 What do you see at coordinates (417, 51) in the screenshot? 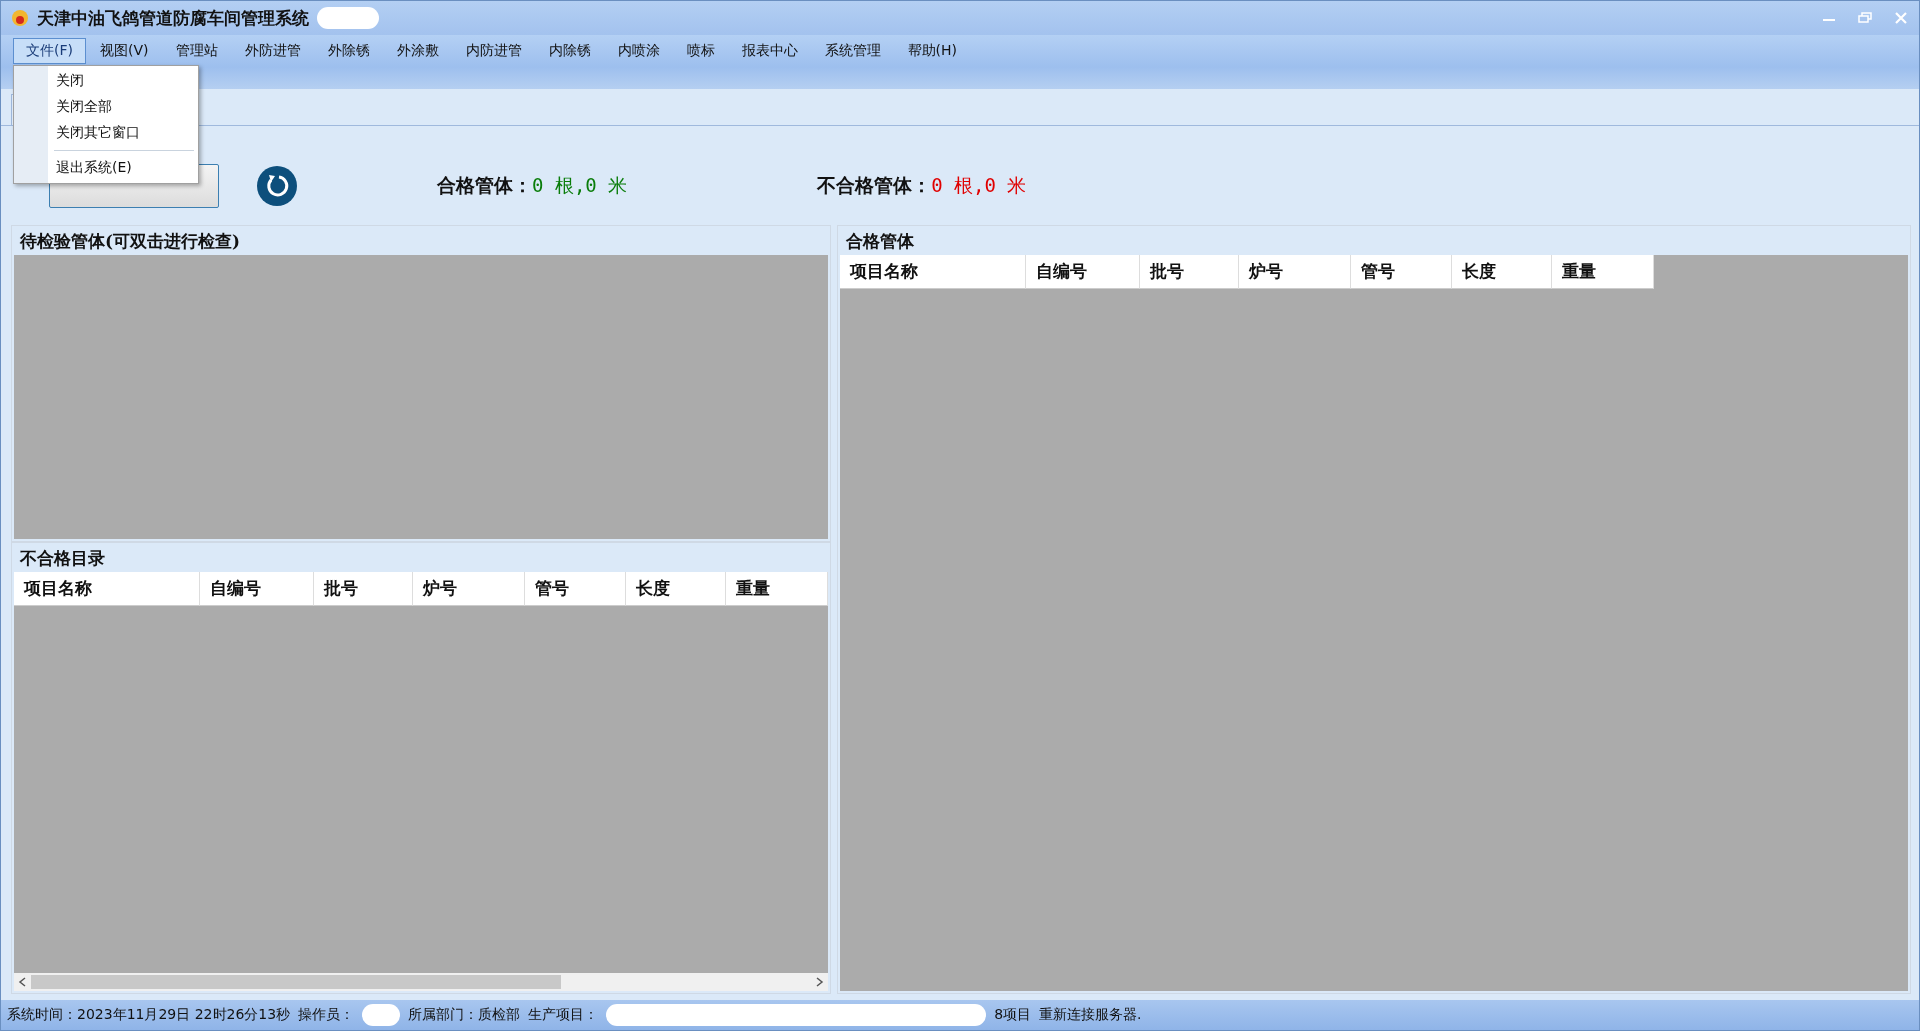
I see `menu-item: 外涂敷` at bounding box center [417, 51].